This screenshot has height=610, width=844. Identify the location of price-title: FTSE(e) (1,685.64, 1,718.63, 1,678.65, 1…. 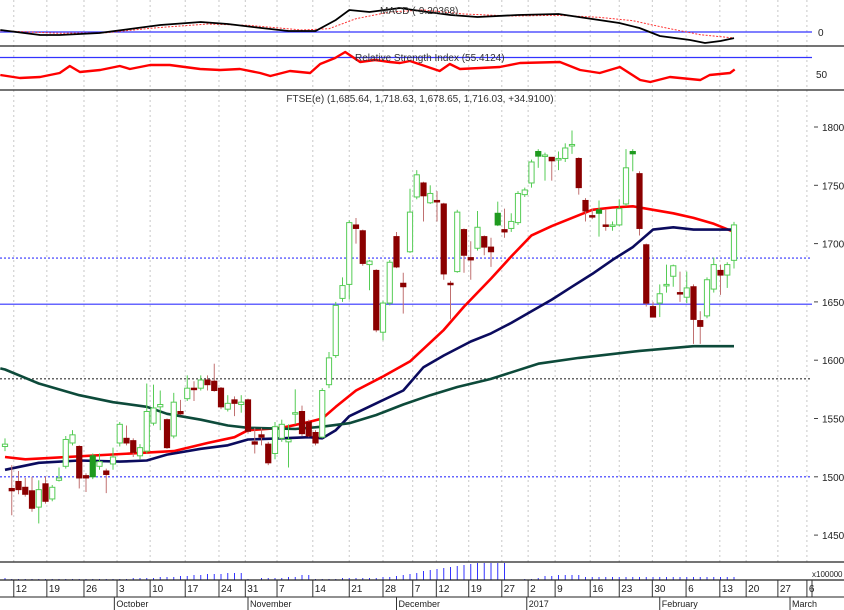
(419, 99).